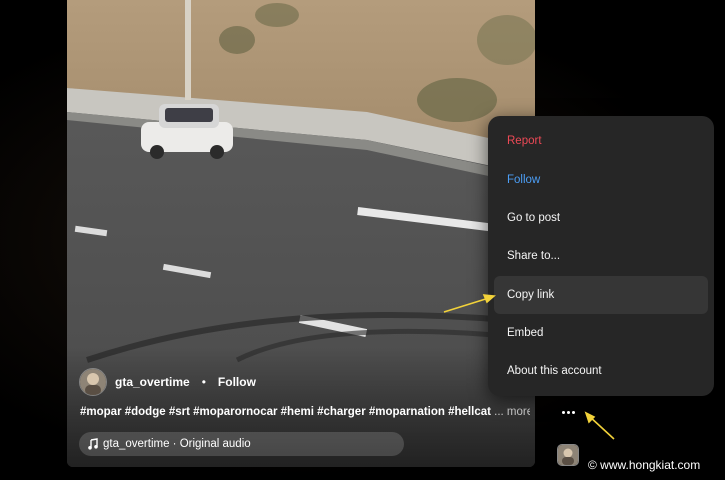 This screenshot has height=480, width=725. What do you see at coordinates (601, 218) in the screenshot?
I see `menu-item-go-to-post: Go to post` at bounding box center [601, 218].